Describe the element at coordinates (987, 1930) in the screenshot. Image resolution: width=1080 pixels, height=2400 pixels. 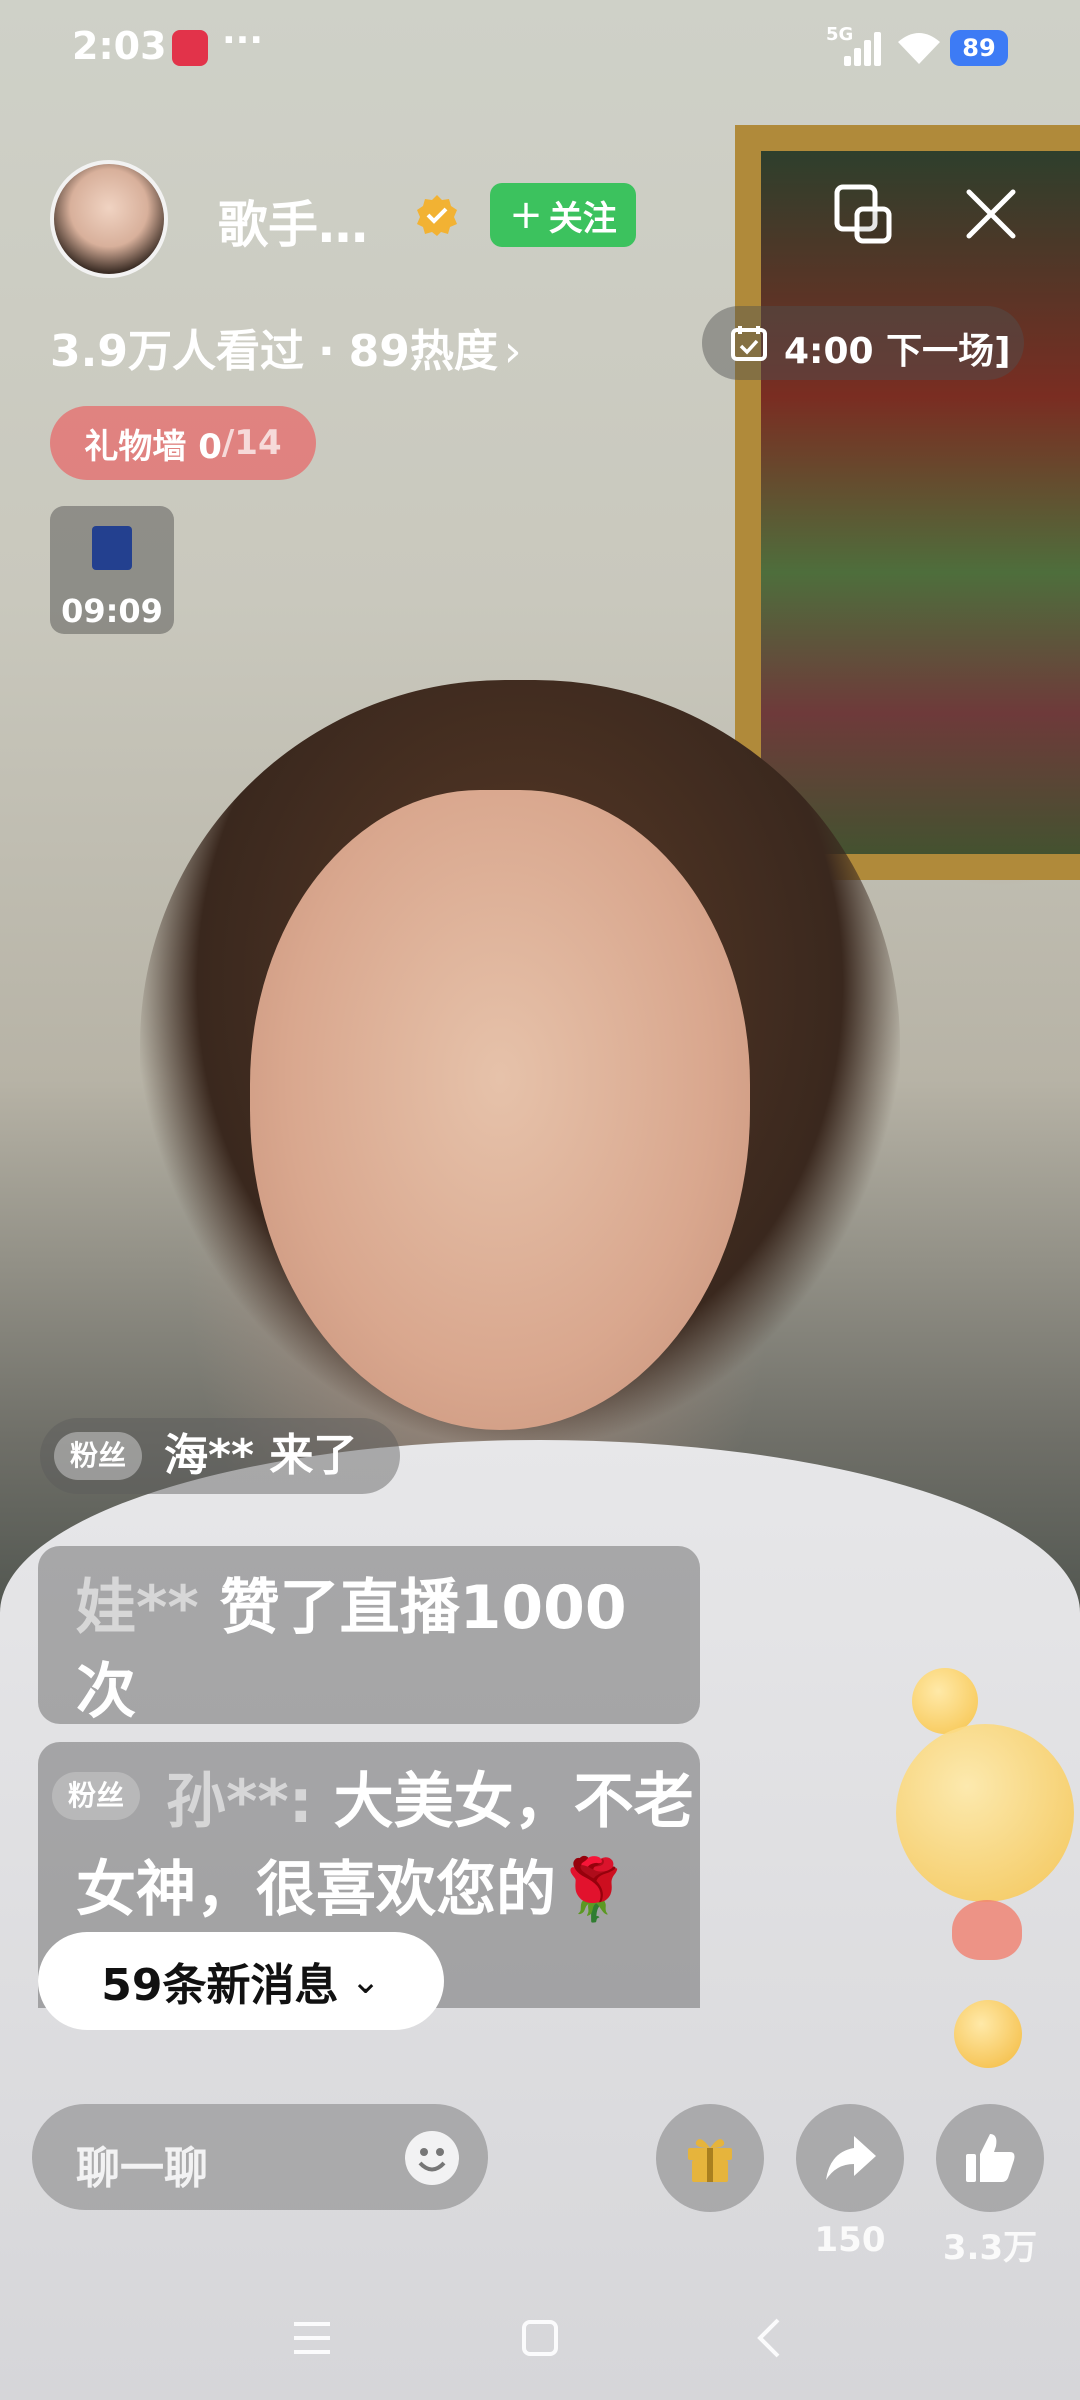
I see `heart-icon` at that location.